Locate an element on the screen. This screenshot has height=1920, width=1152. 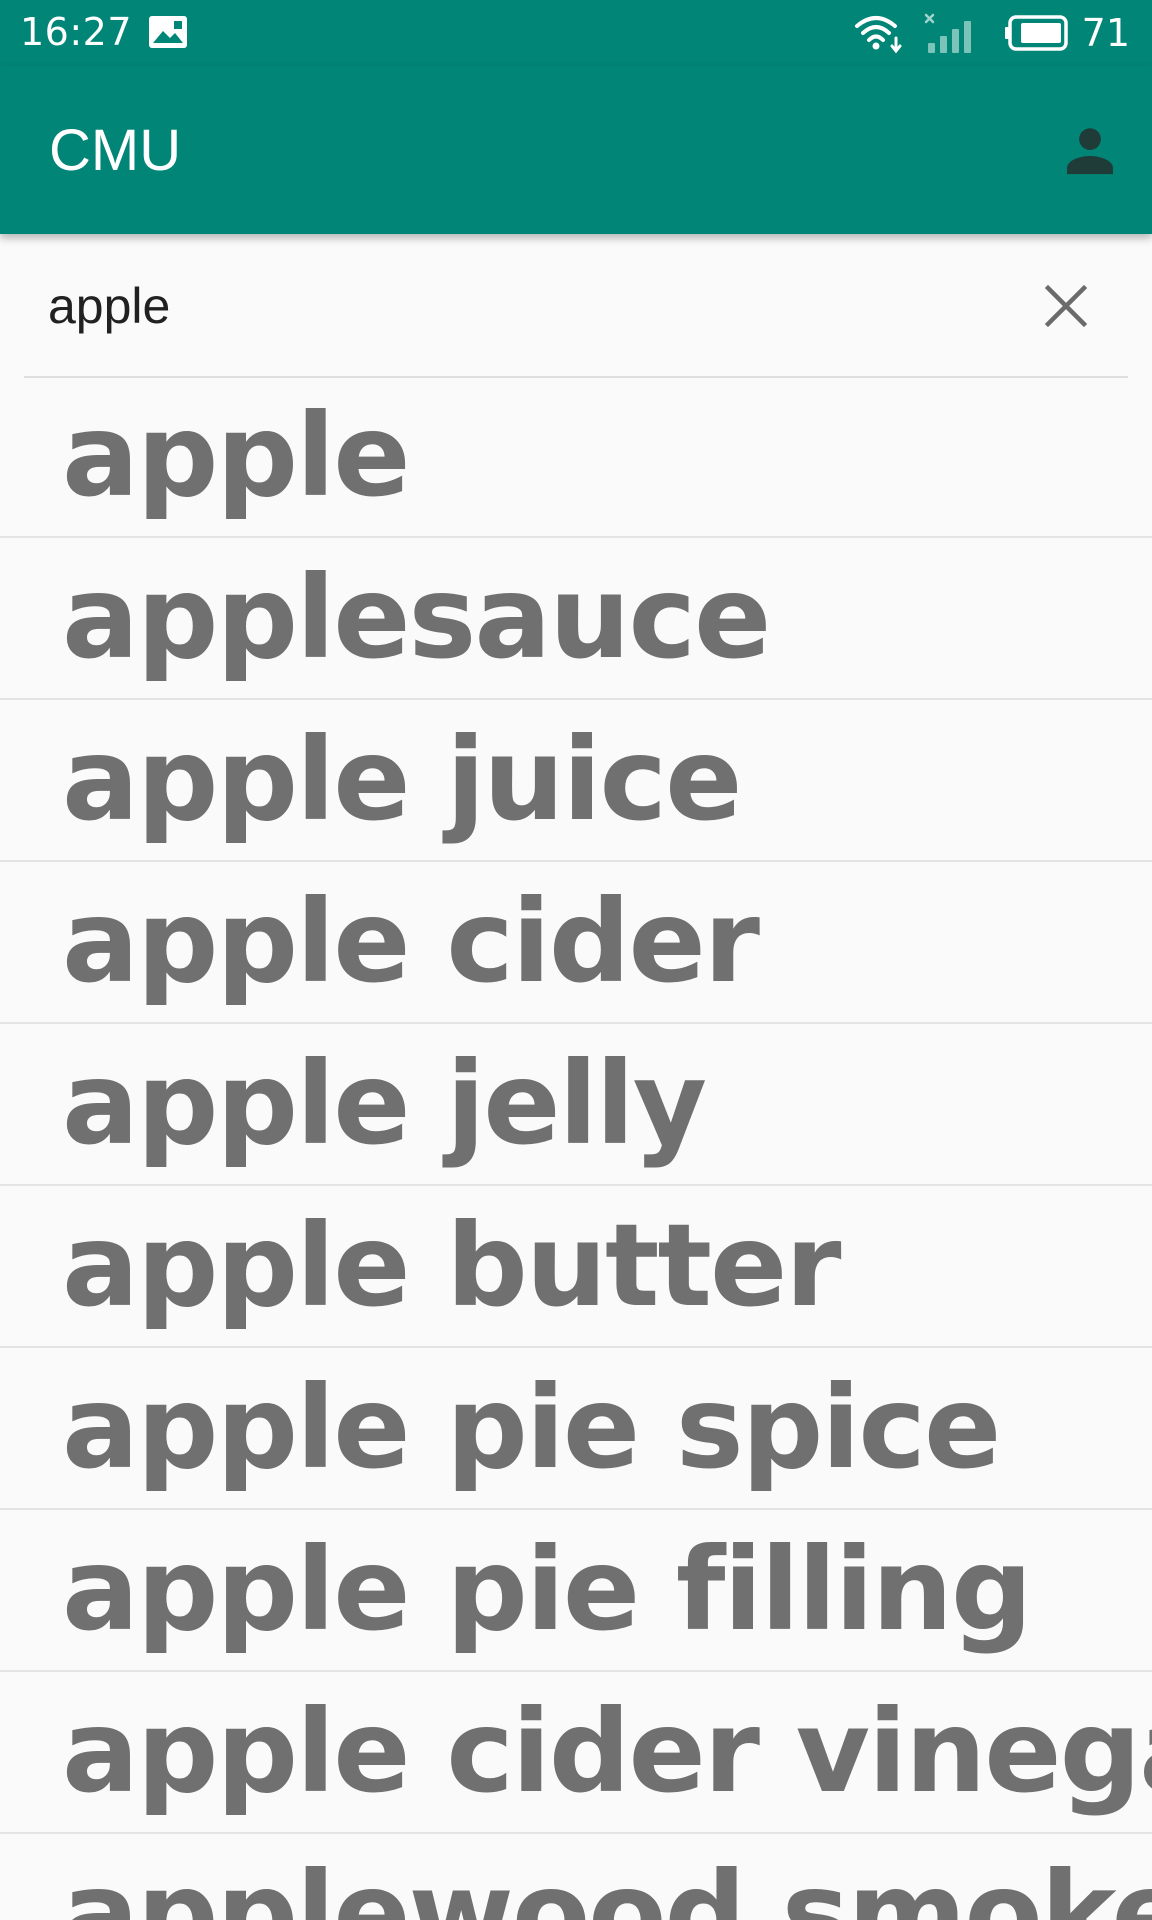
suggestion-item: applesauce is located at coordinates (576, 619).